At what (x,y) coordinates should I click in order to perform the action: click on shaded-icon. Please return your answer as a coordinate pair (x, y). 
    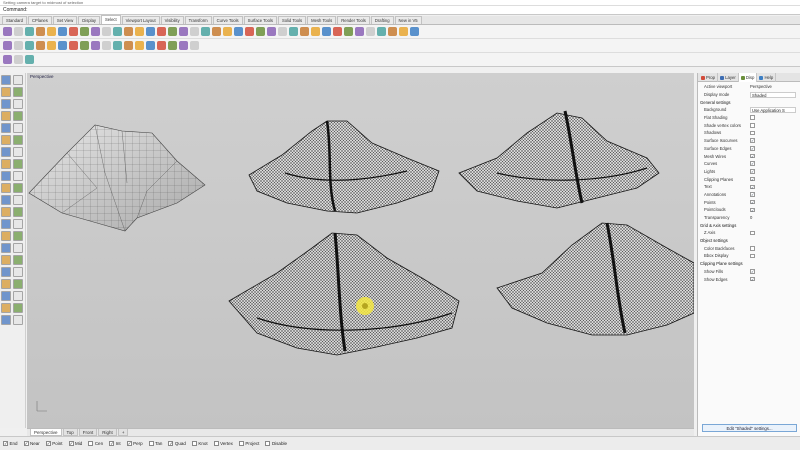
    Looking at the image, I should click on (216, 31).